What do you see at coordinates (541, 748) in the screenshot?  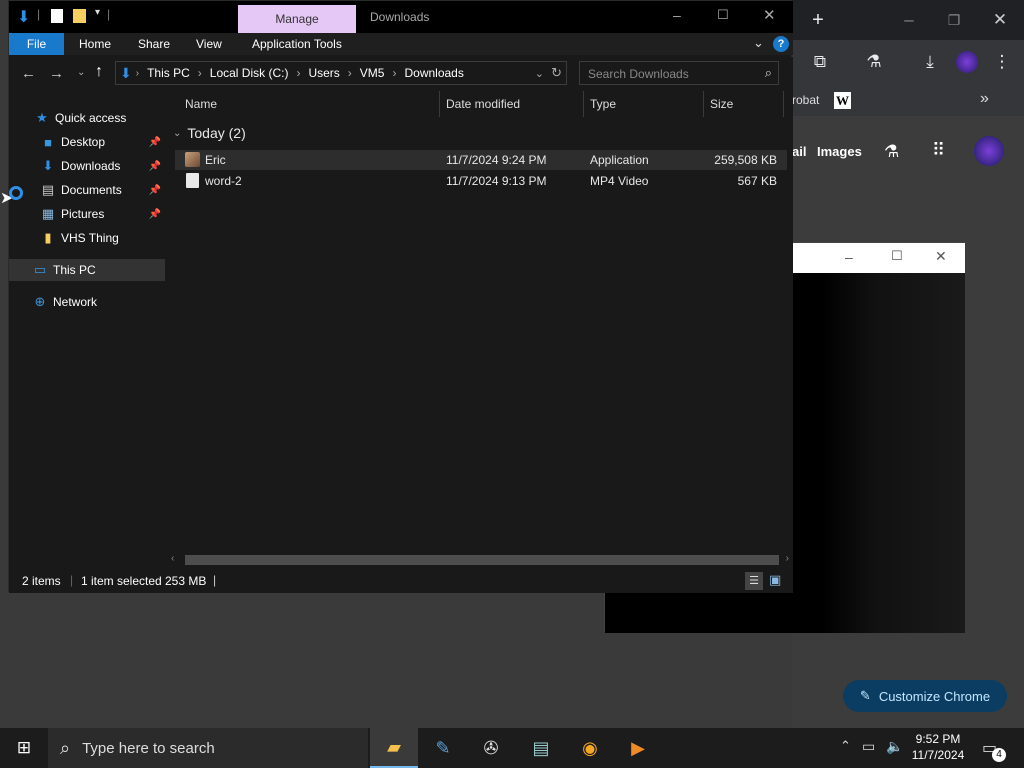 I see `media-taskbar-icon: ▤` at bounding box center [541, 748].